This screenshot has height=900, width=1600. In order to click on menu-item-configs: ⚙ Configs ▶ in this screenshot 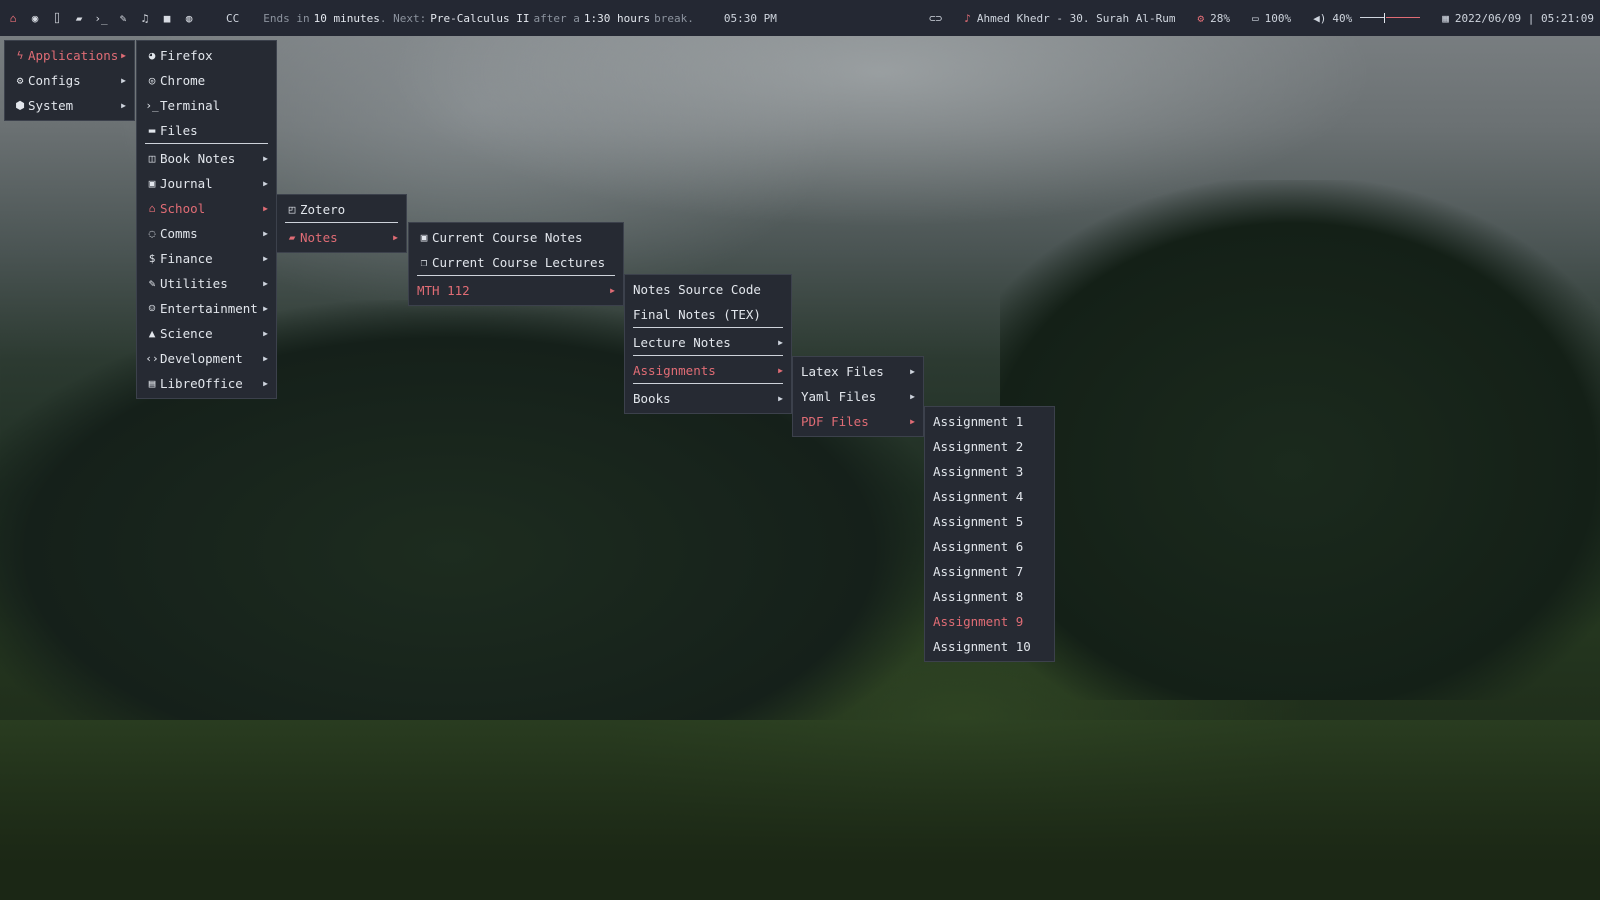, I will do `click(69, 80)`.